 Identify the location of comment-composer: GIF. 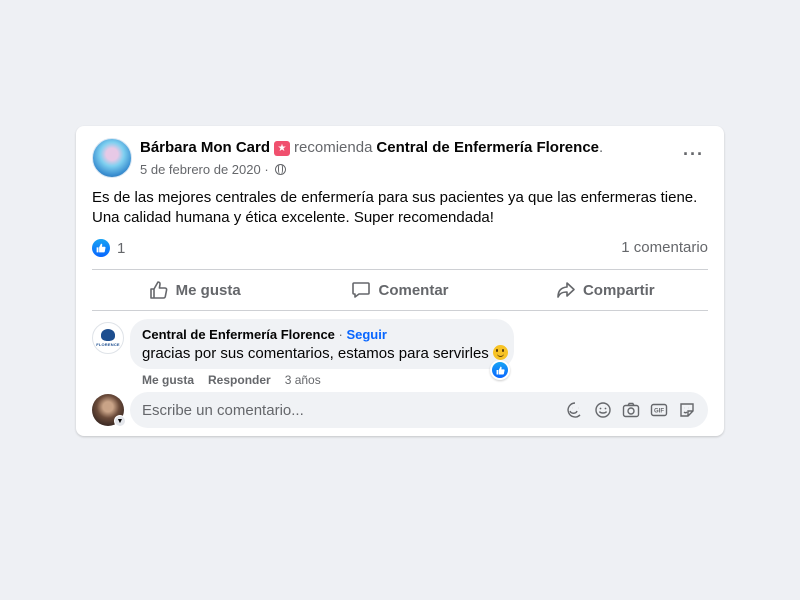
(419, 410).